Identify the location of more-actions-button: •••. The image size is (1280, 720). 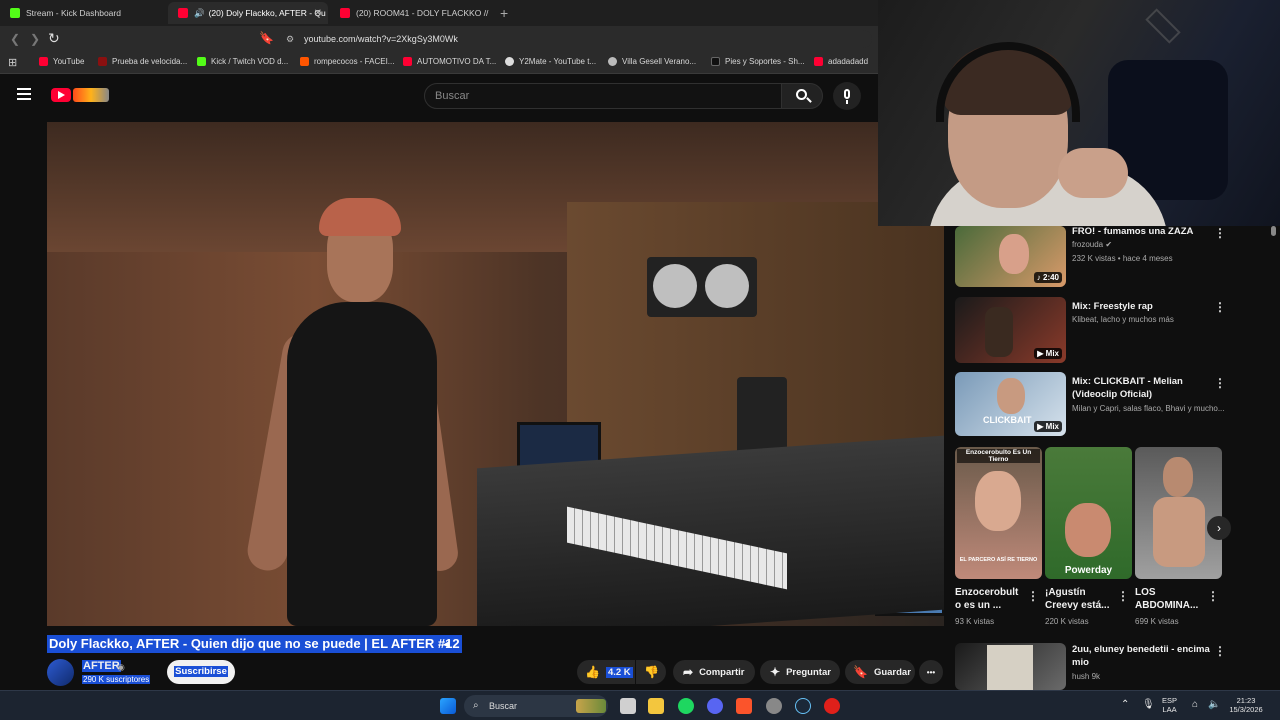
(931, 672).